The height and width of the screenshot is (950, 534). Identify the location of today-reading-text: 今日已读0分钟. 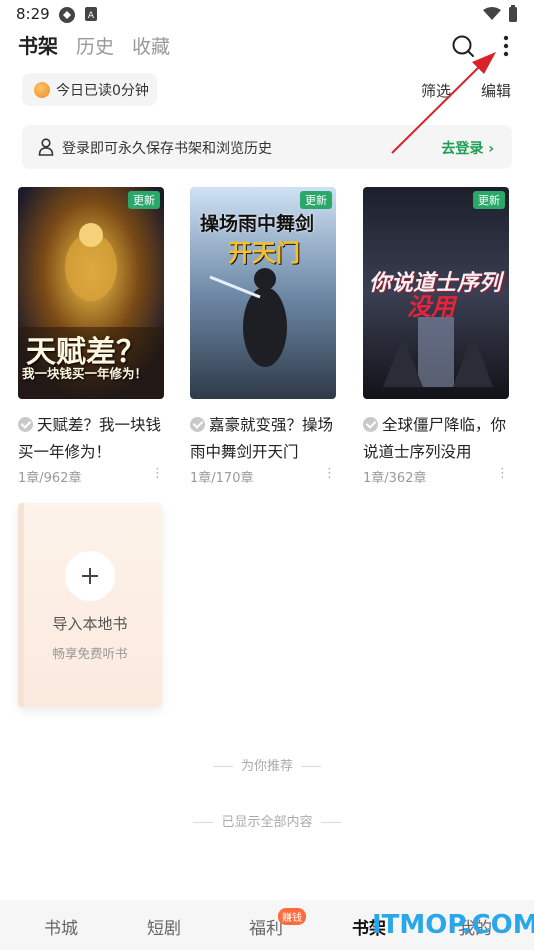
(102, 90).